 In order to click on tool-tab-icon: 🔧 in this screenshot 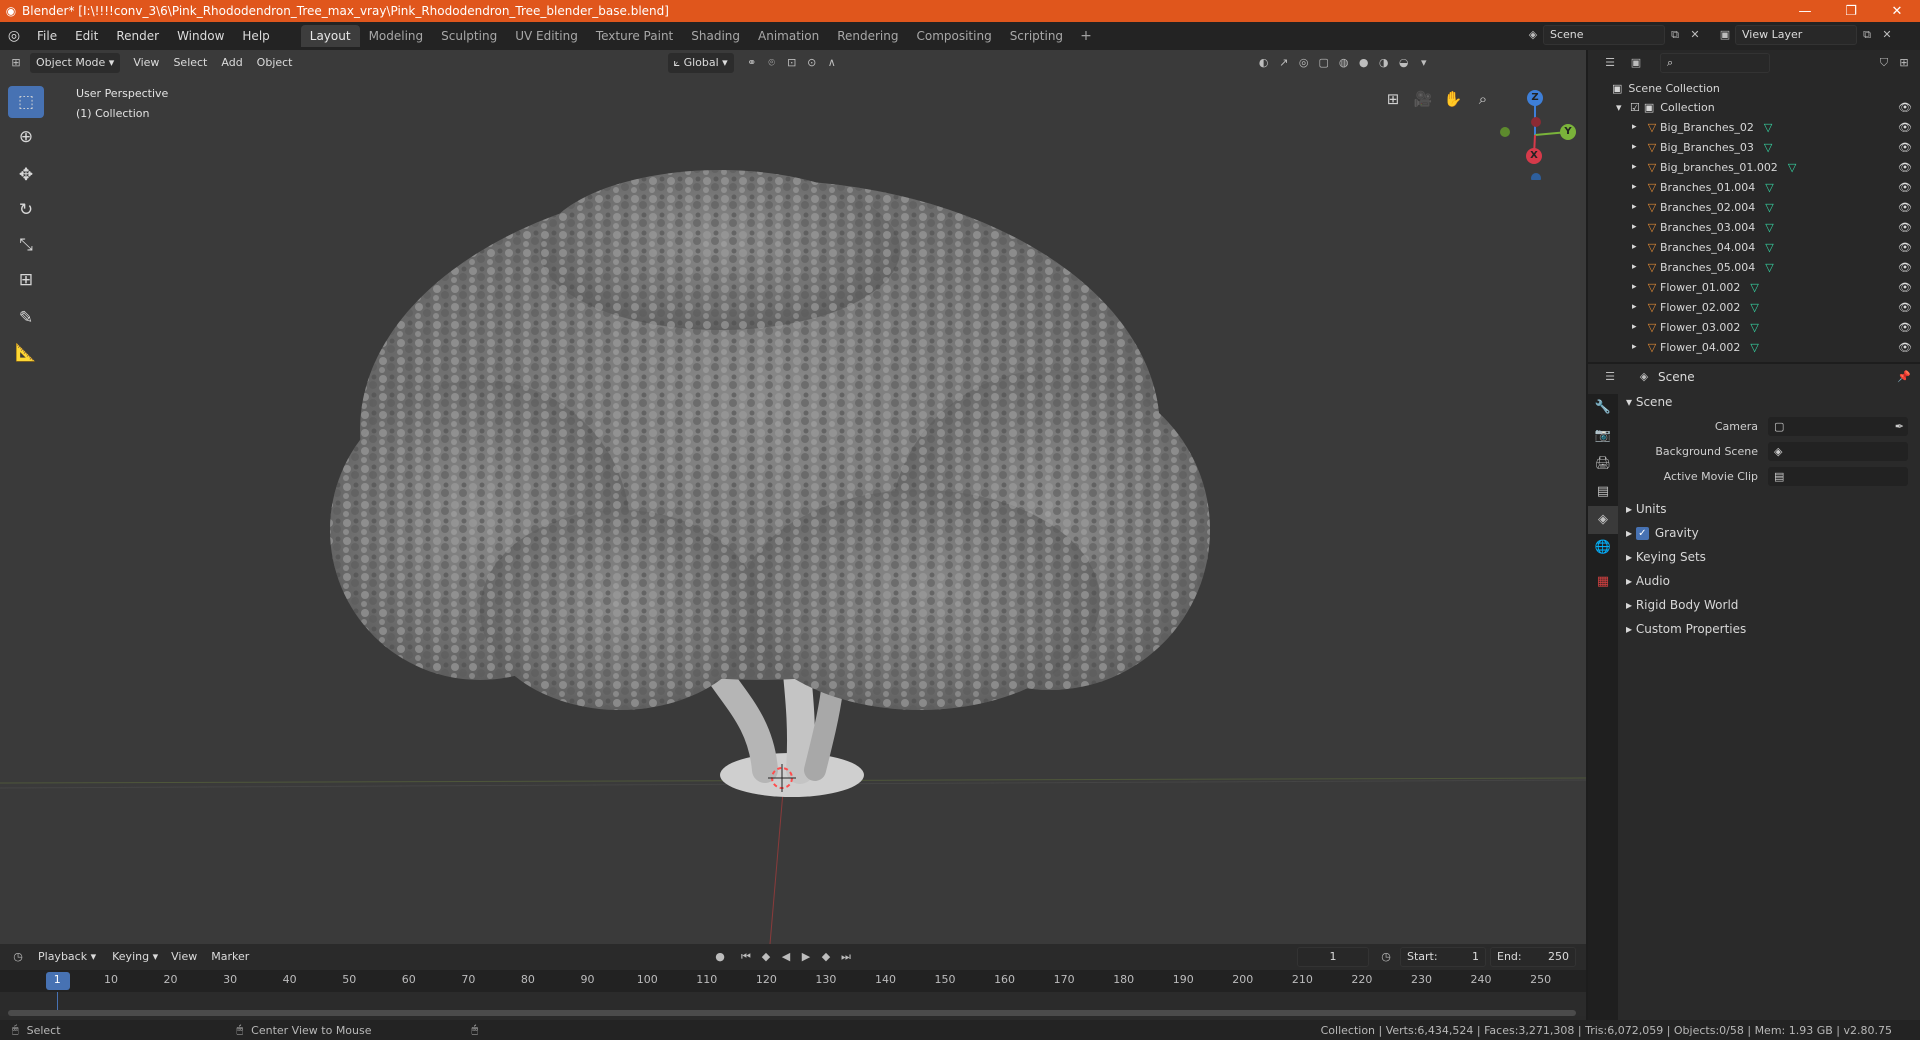, I will do `click(1603, 408)`.